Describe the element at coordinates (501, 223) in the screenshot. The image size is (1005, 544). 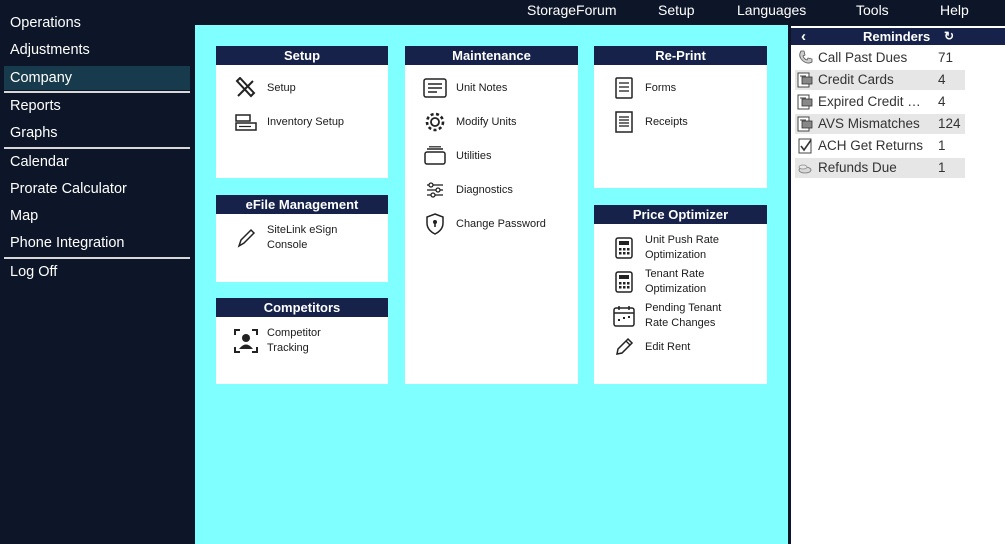
I see `change-password-label: Change Password` at that location.